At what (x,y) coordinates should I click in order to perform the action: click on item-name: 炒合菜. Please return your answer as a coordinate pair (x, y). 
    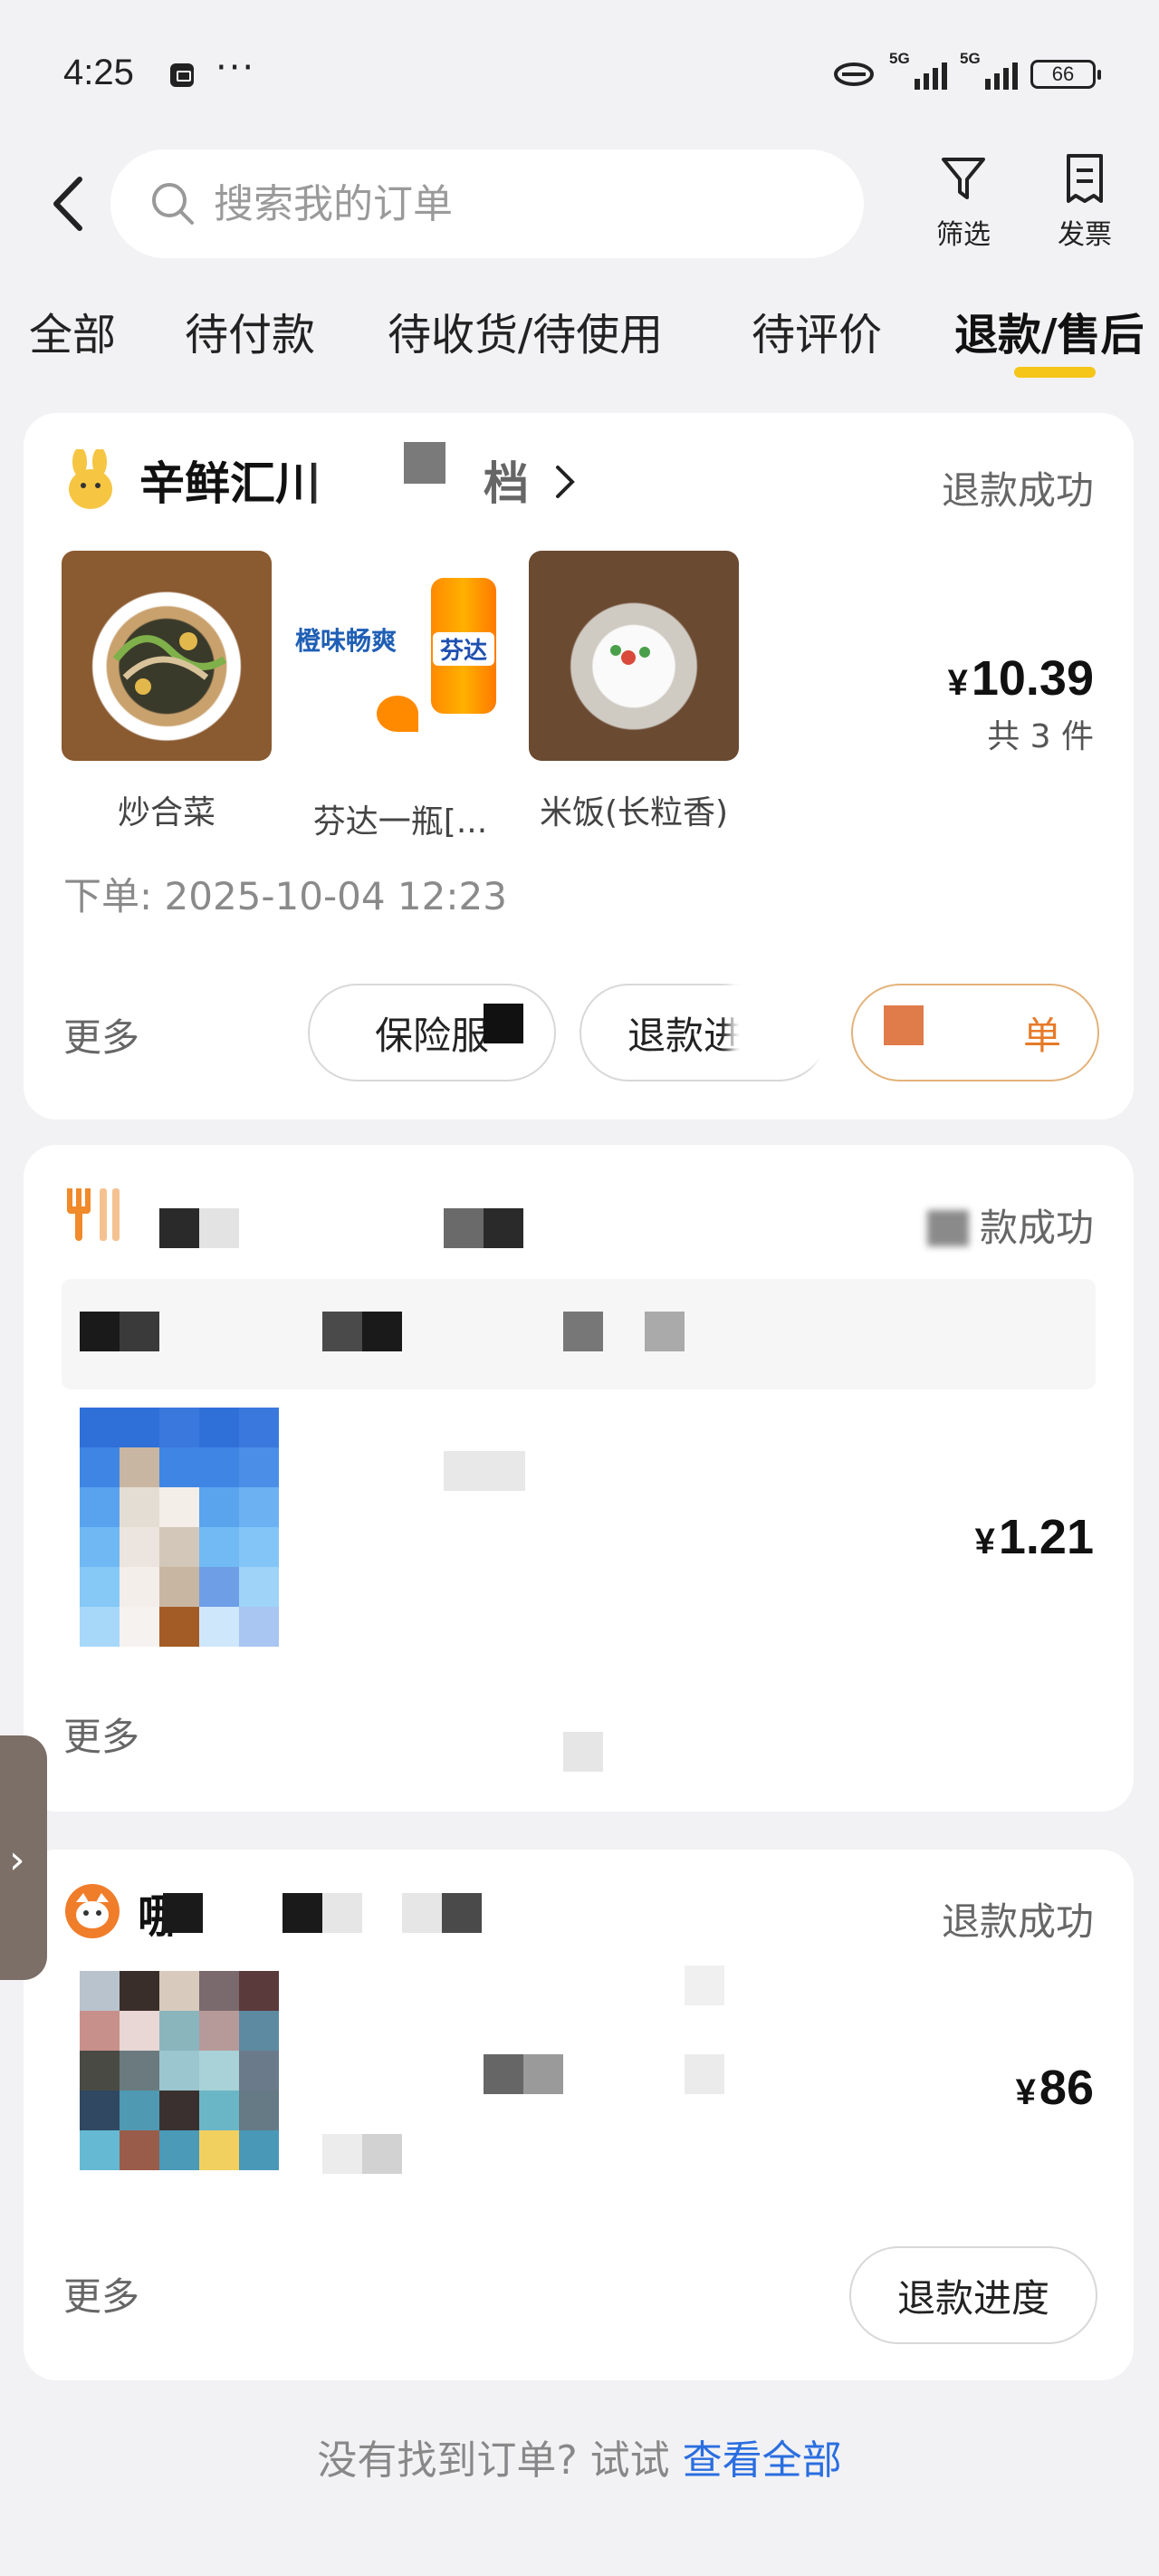
    Looking at the image, I should click on (167, 812).